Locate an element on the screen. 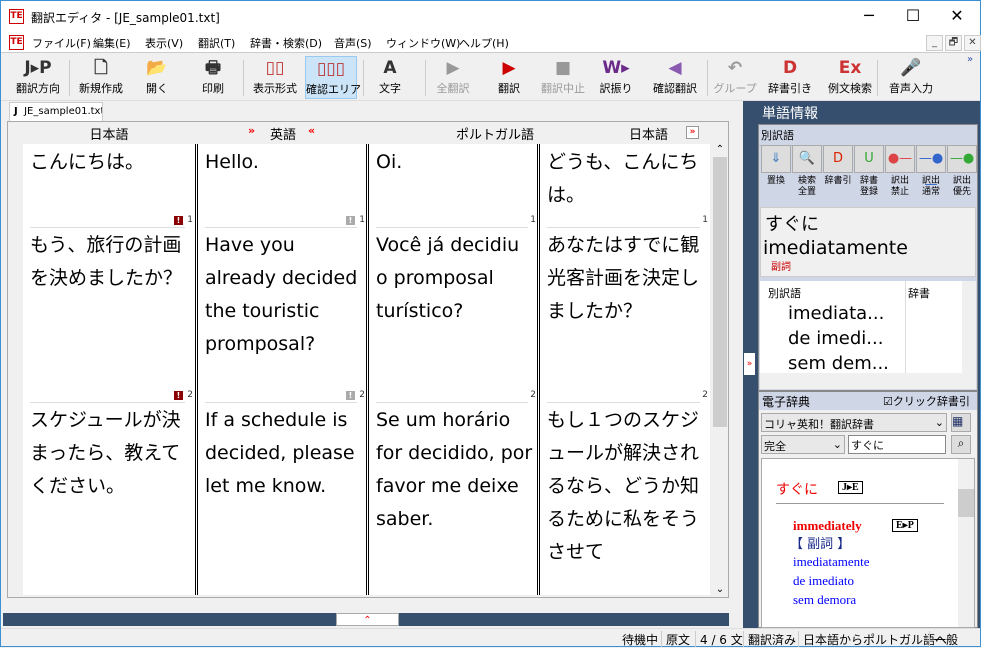 The width and height of the screenshot is (981, 648). alt-vscroll is located at coordinates (969, 327).